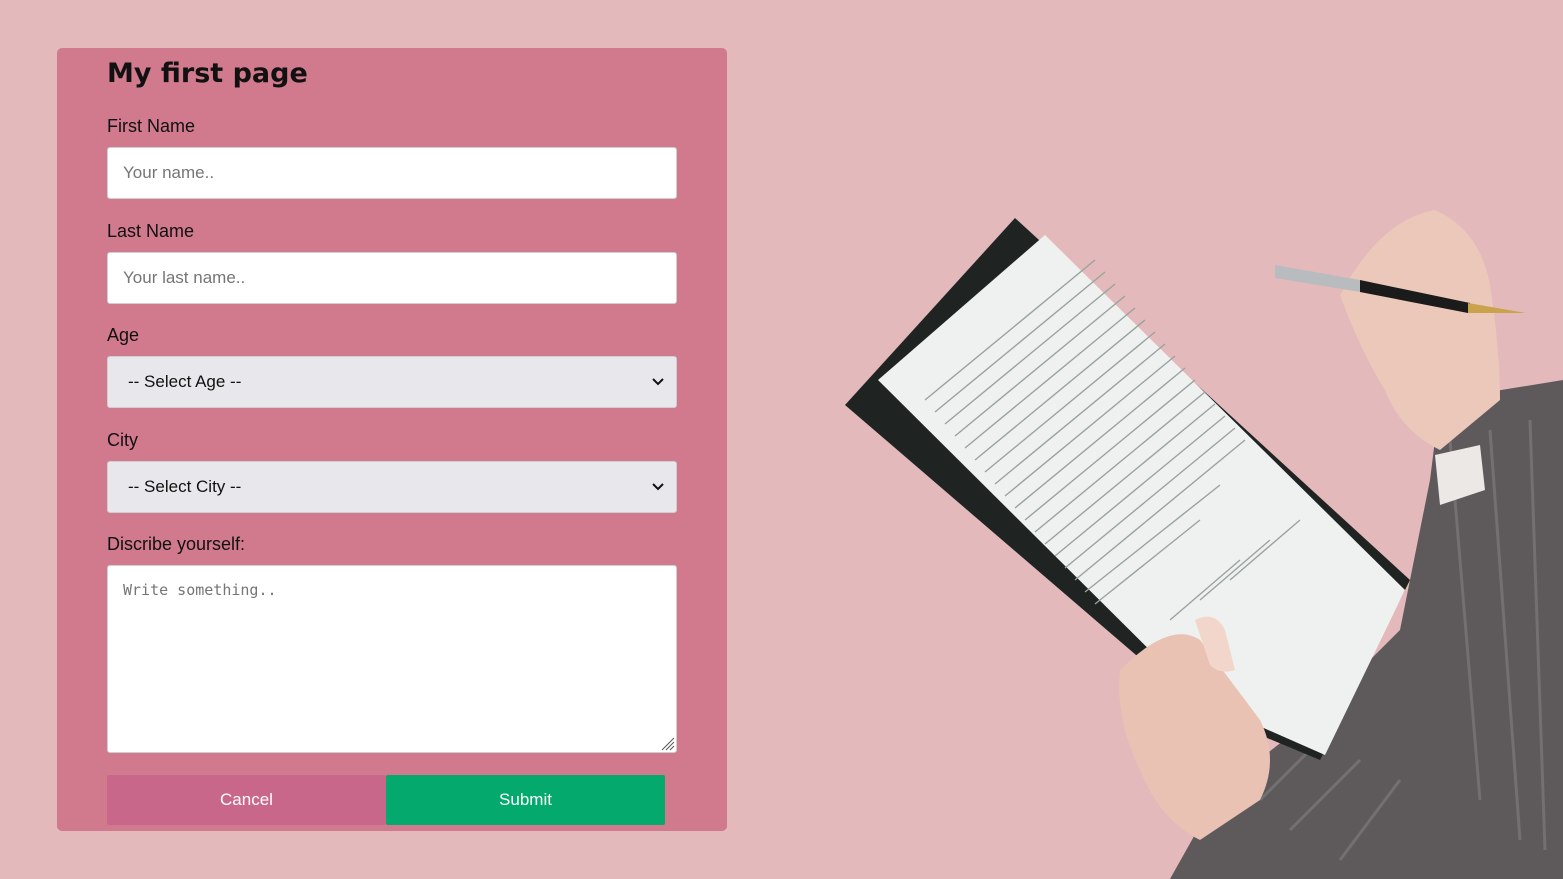 The width and height of the screenshot is (1563, 879). Describe the element at coordinates (392, 659) in the screenshot. I see `description-textarea` at that location.